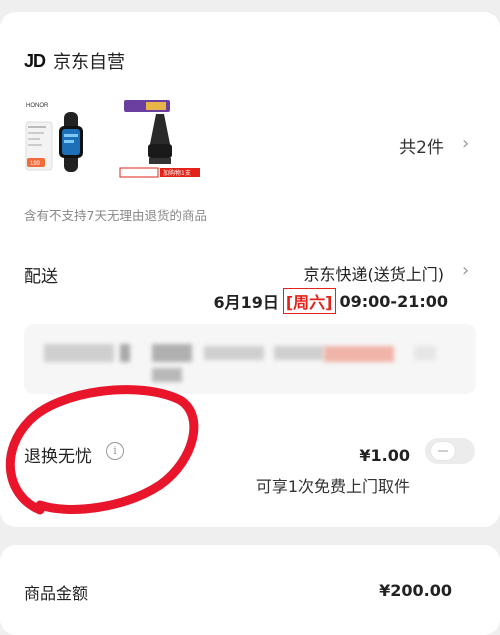 Image resolution: width=500 pixels, height=635 pixels. I want to click on address-block-redacted, so click(250, 359).